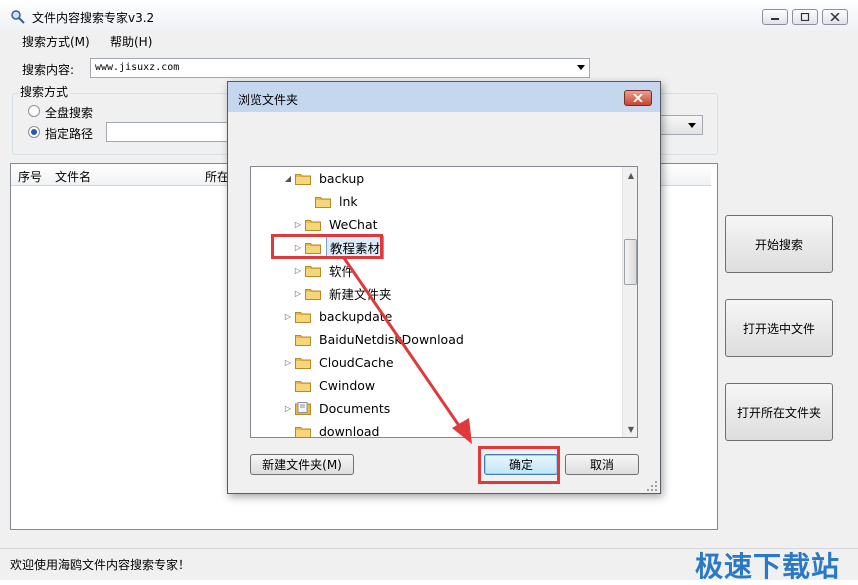 Image resolution: width=858 pixels, height=585 pixels. What do you see at coordinates (407, 350) in the screenshot?
I see `annotation-arrow` at bounding box center [407, 350].